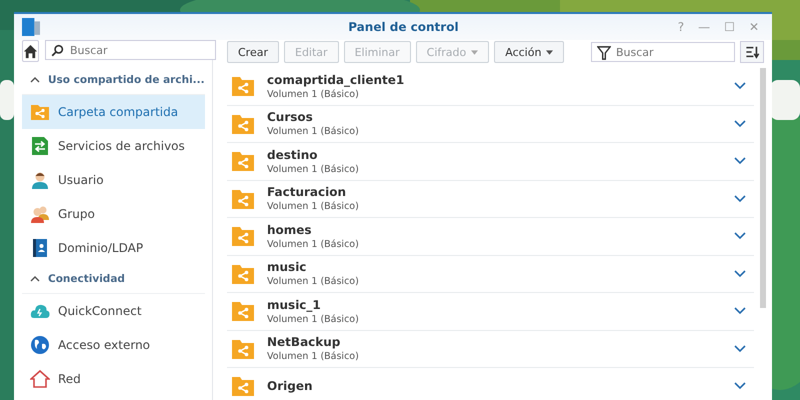  Describe the element at coordinates (490, 311) in the screenshot. I see `folder-row: music_1 Volumen 1 (Básico)` at that location.